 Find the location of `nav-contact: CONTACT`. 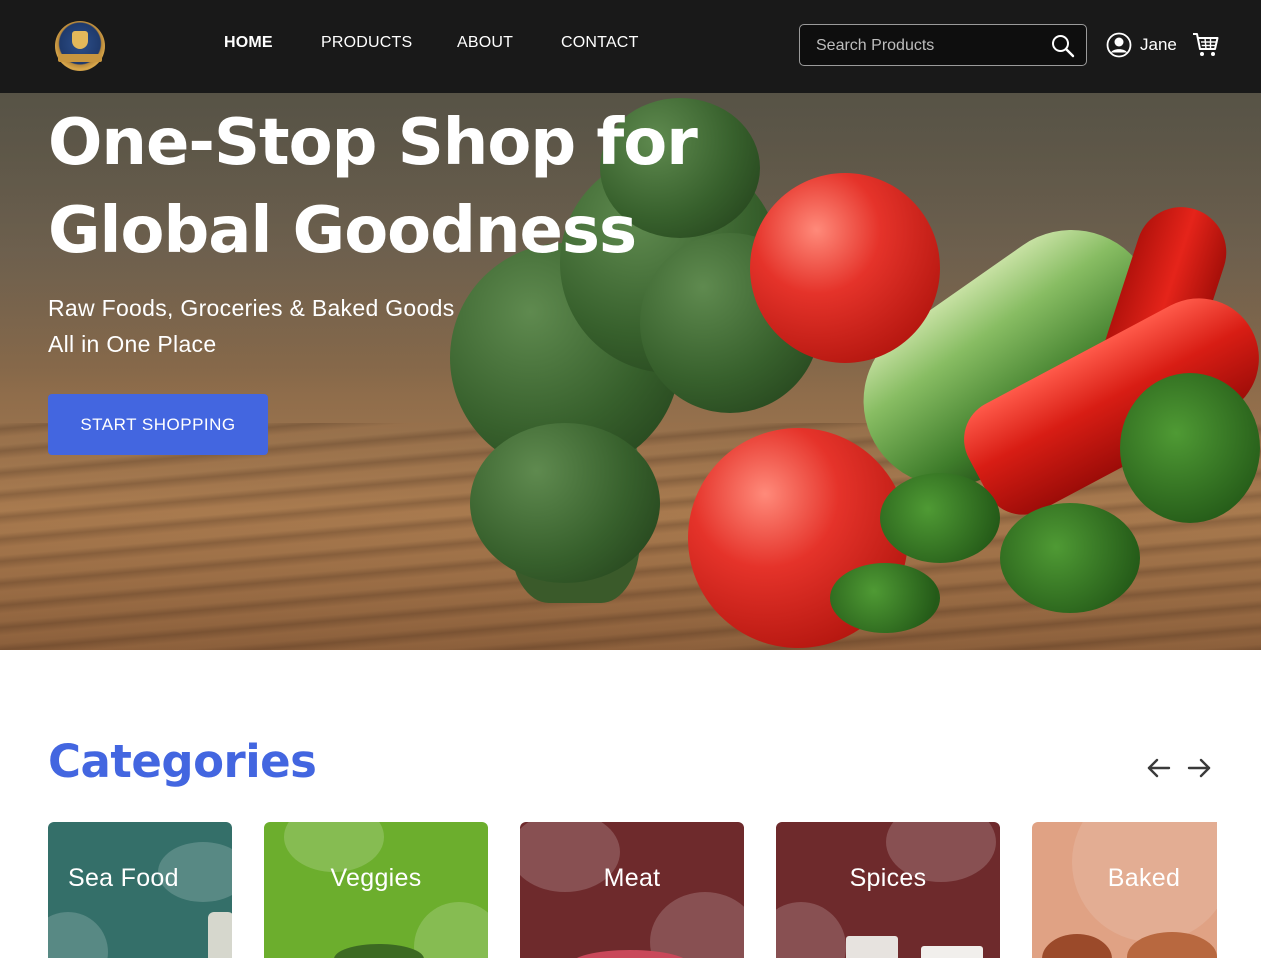

nav-contact: CONTACT is located at coordinates (600, 43).